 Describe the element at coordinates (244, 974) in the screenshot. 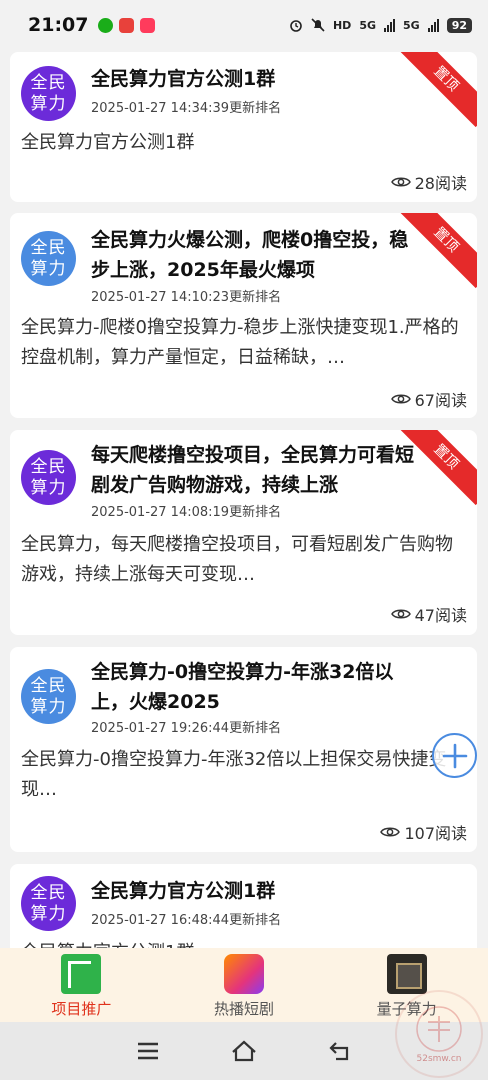

I see `video-icon` at that location.